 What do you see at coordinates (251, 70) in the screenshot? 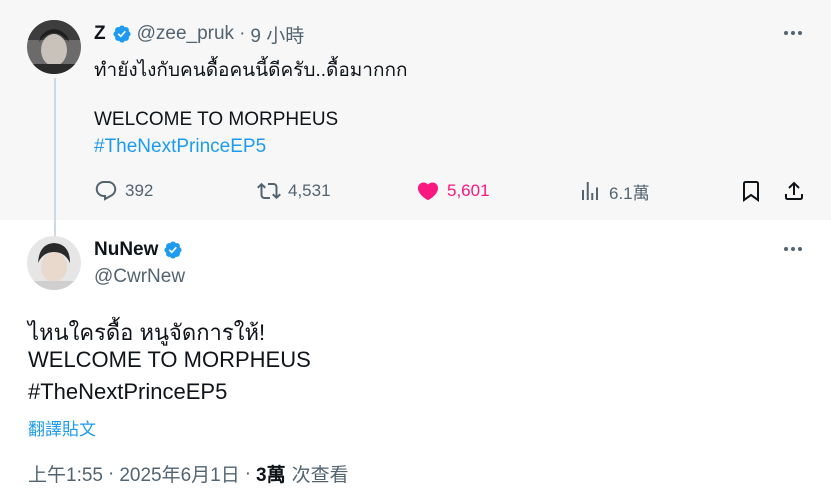
I see `tweet-text-line: ทำยังไงกับคนดื้อคนนี้ดีครับ..ดื้อมากกก` at bounding box center [251, 70].